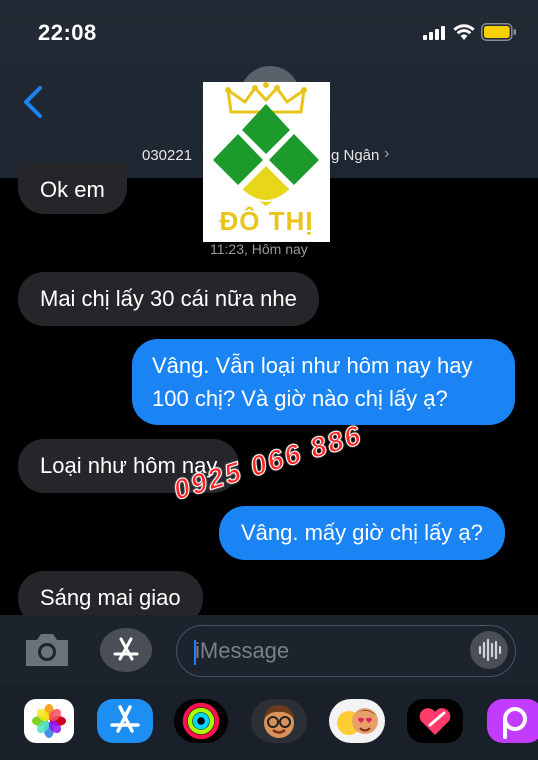  I want to click on memoji-stickers-icon, so click(357, 721).